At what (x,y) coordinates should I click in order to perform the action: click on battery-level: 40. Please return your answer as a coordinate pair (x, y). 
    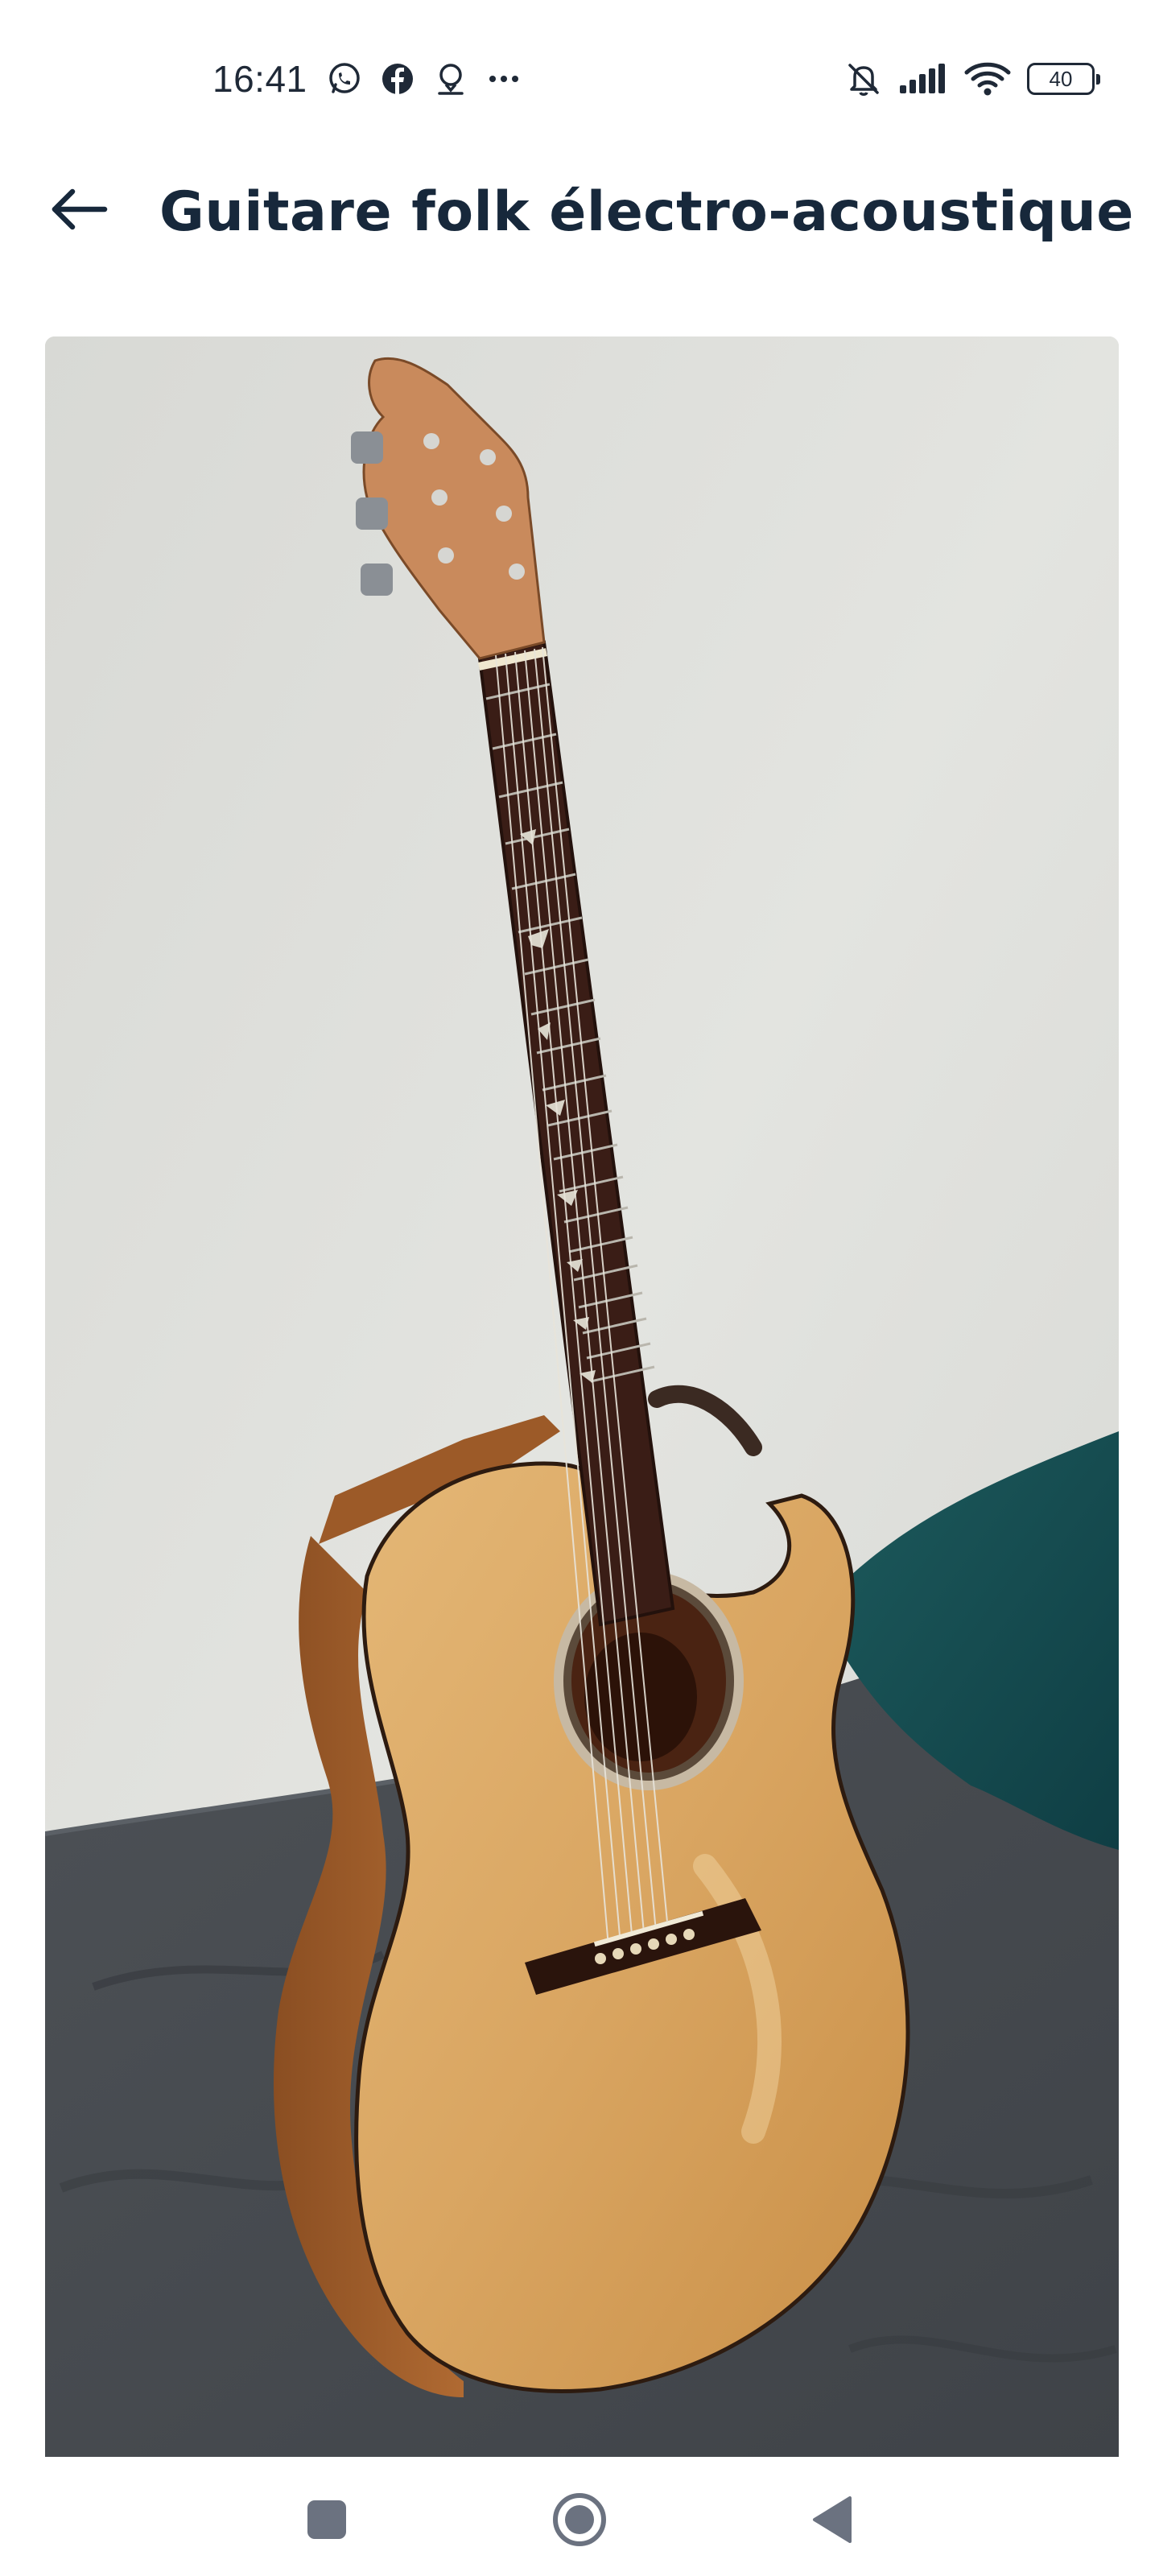
    Looking at the image, I should click on (1063, 79).